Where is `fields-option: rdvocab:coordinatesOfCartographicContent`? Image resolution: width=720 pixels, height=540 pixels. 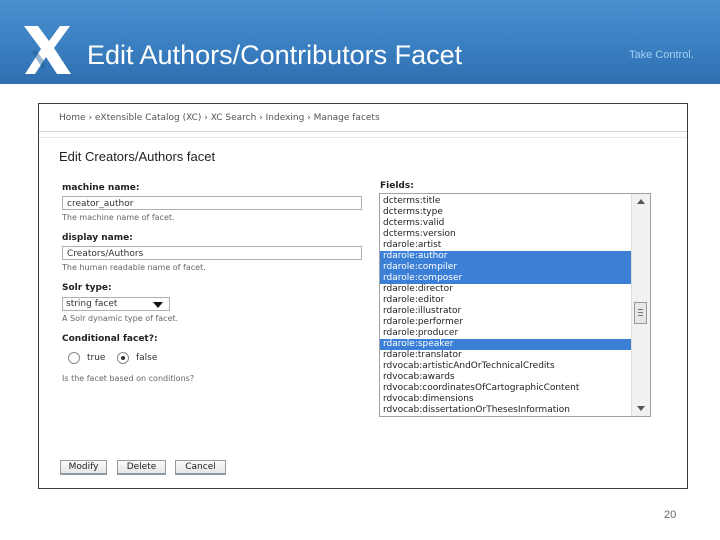
fields-option: rdvocab:coordinatesOfCartographicContent is located at coordinates (506, 388).